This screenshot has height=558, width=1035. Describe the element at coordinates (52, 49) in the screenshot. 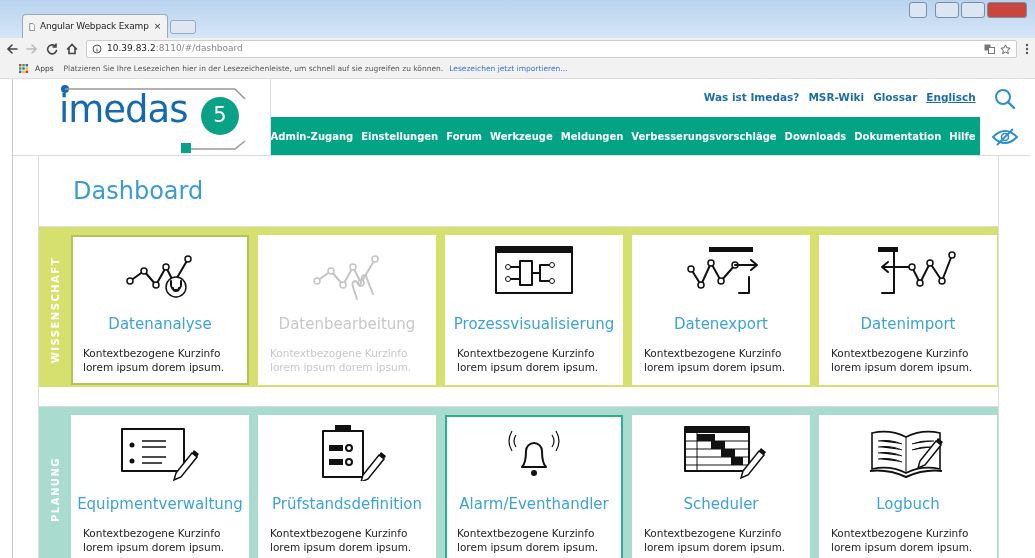

I see `reload-icon` at that location.